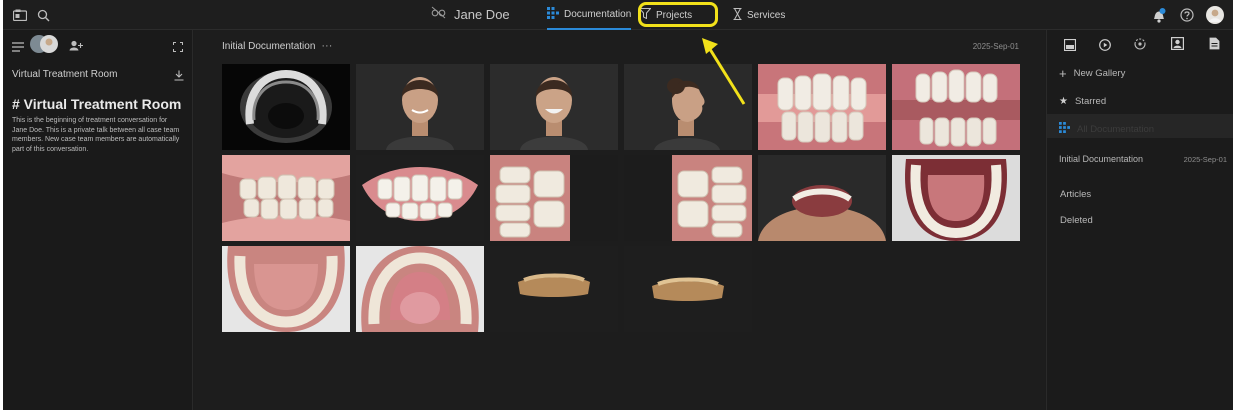 This screenshot has height=412, width=1233. Describe the element at coordinates (438, 14) in the screenshot. I see `patient-glasses-icon` at that location.